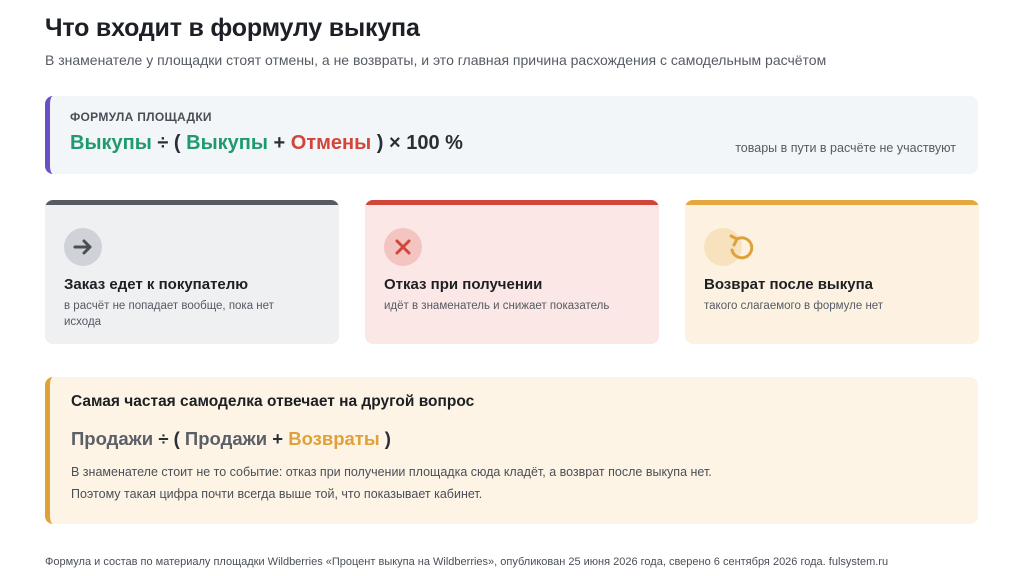 Image resolution: width=1024 pixels, height=576 pixels. I want to click on card-description: идёт в знаменатель и снижает показатель, so click(497, 306).